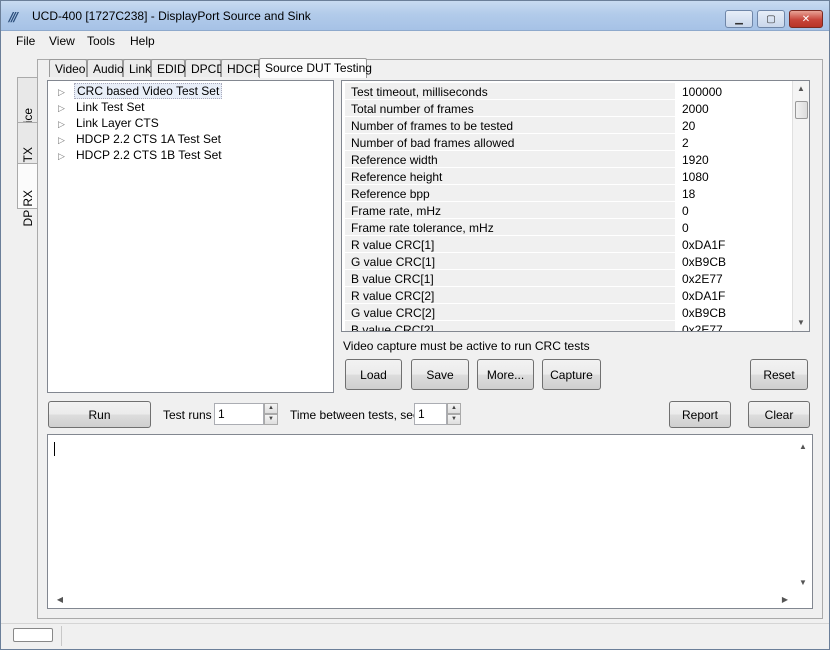 This screenshot has height=650, width=830. I want to click on property-row: Reference width 1920, so click(568, 159).